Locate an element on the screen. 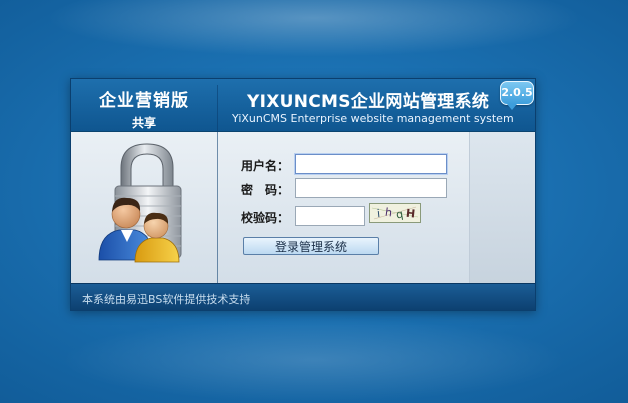  login-form: 用户名： 密 码： 校验码： i h q H 登录管理系统 is located at coordinates (355, 209).